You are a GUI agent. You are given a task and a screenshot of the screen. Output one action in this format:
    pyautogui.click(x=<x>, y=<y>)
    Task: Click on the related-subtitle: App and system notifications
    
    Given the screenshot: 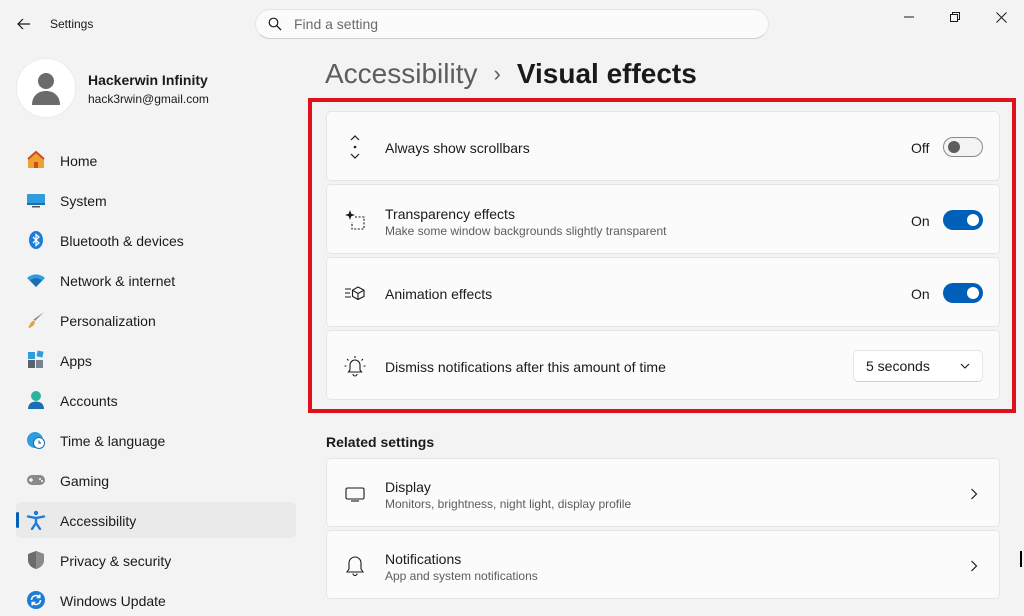 What is the action you would take?
    pyautogui.click(x=461, y=576)
    